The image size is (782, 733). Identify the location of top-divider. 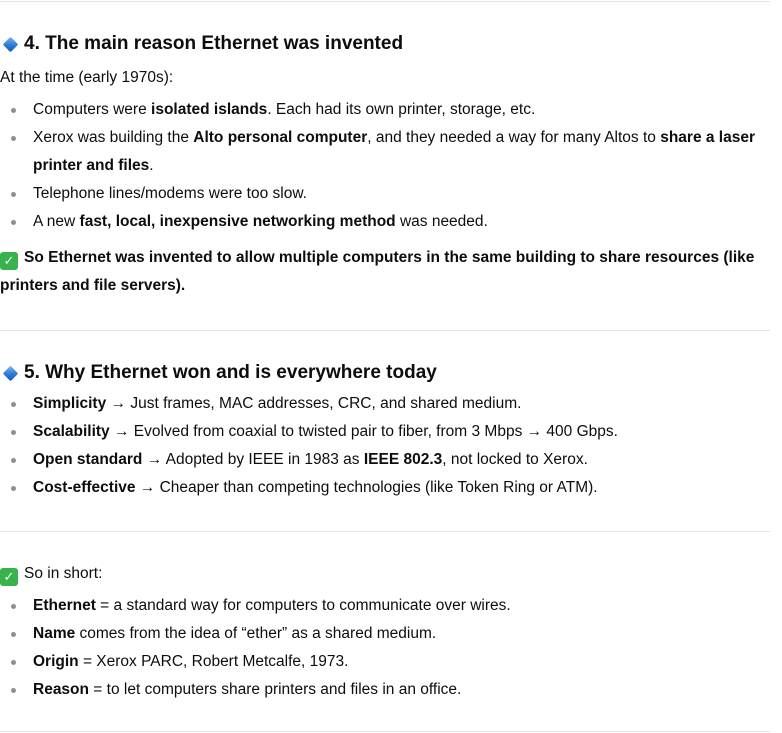
(385, 1).